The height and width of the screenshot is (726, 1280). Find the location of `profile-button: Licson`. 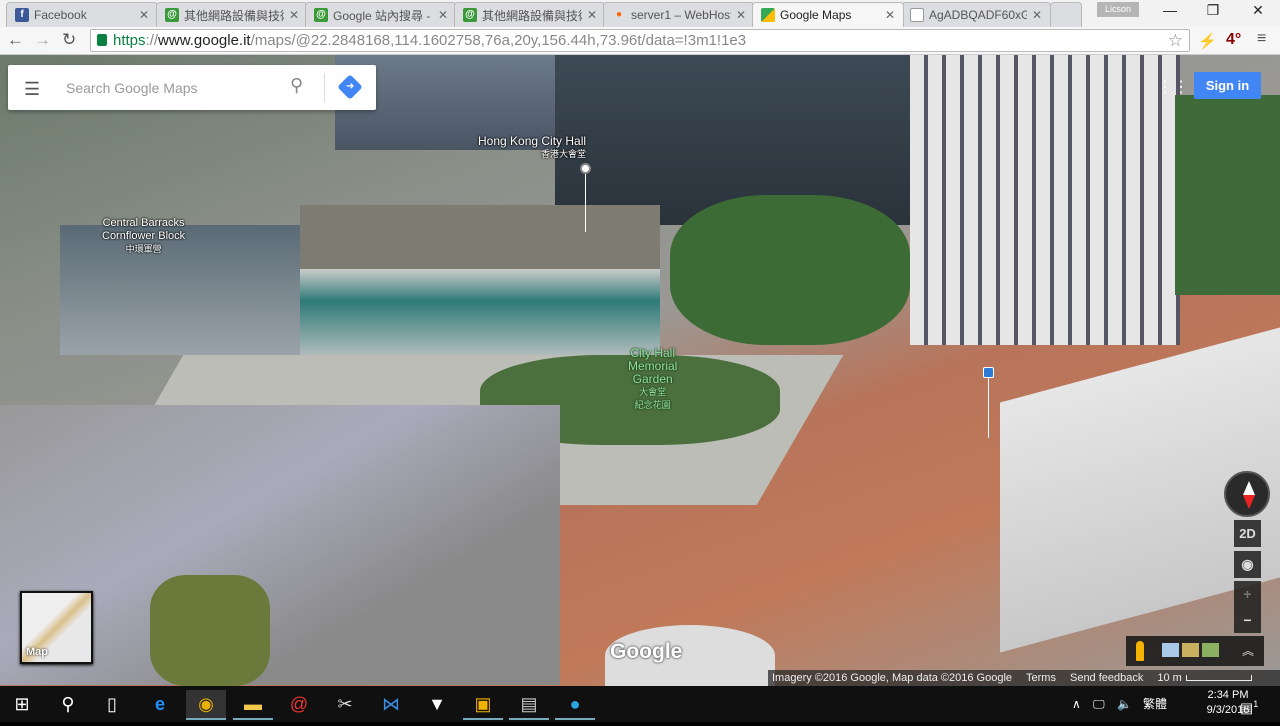

profile-button: Licson is located at coordinates (1118, 9).